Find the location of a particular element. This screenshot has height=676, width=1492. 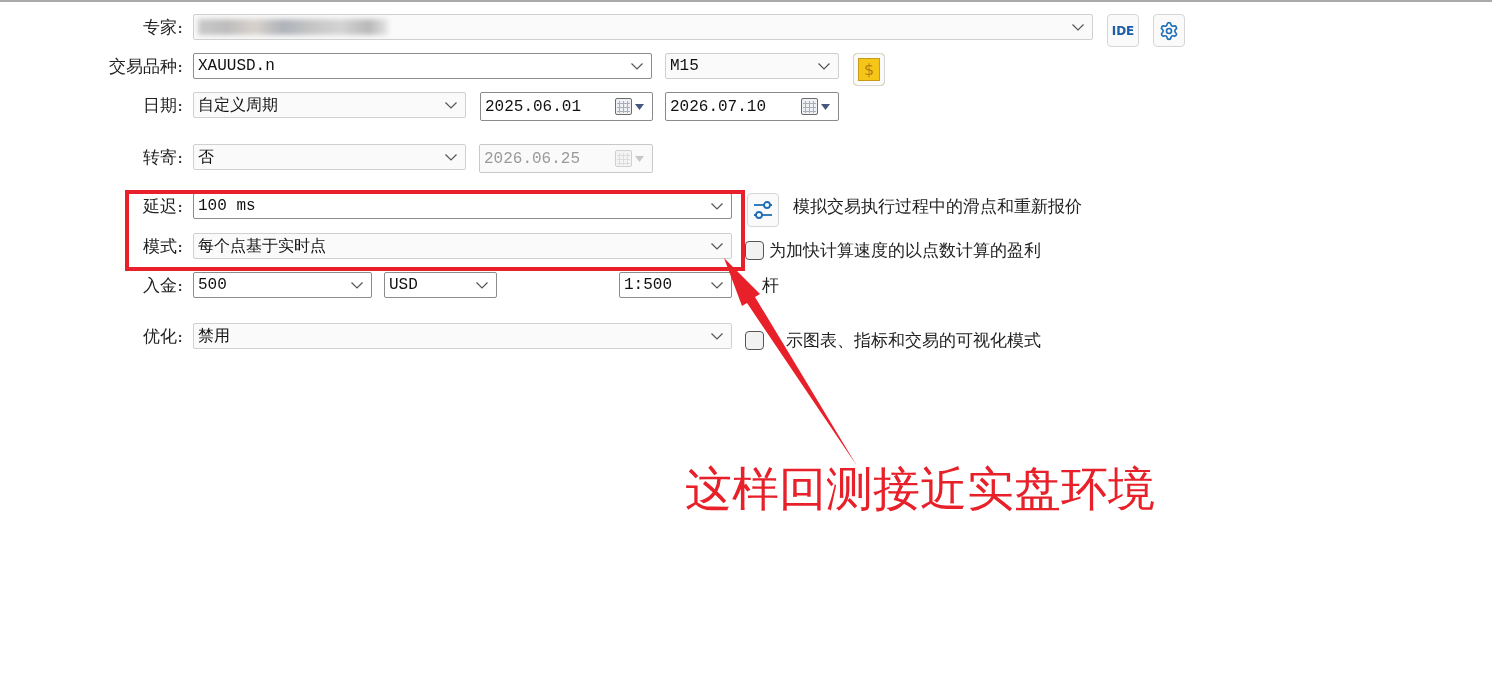

combo-box: 1:500 is located at coordinates (675, 285).